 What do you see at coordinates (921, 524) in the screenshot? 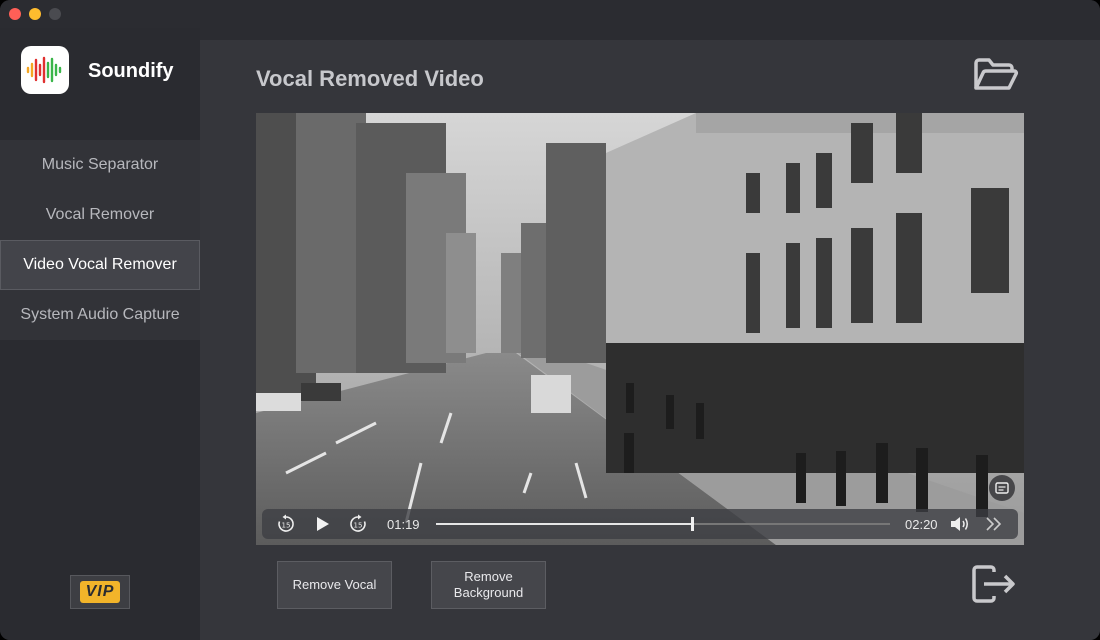
I see `duration: 02:20` at bounding box center [921, 524].